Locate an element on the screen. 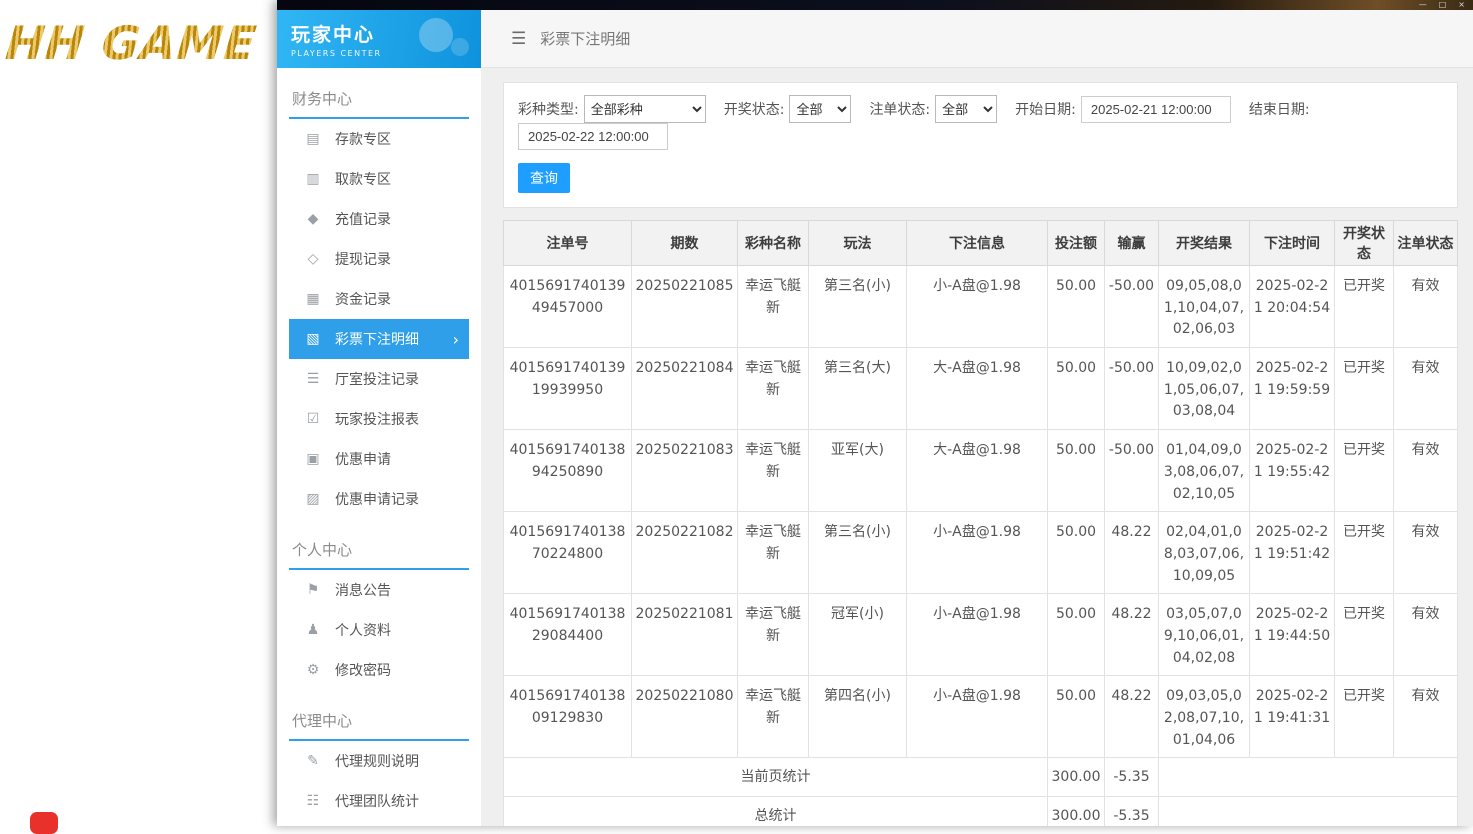 This screenshot has height=834, width=1473. summary-label: 当前页统计 is located at coordinates (775, 777).